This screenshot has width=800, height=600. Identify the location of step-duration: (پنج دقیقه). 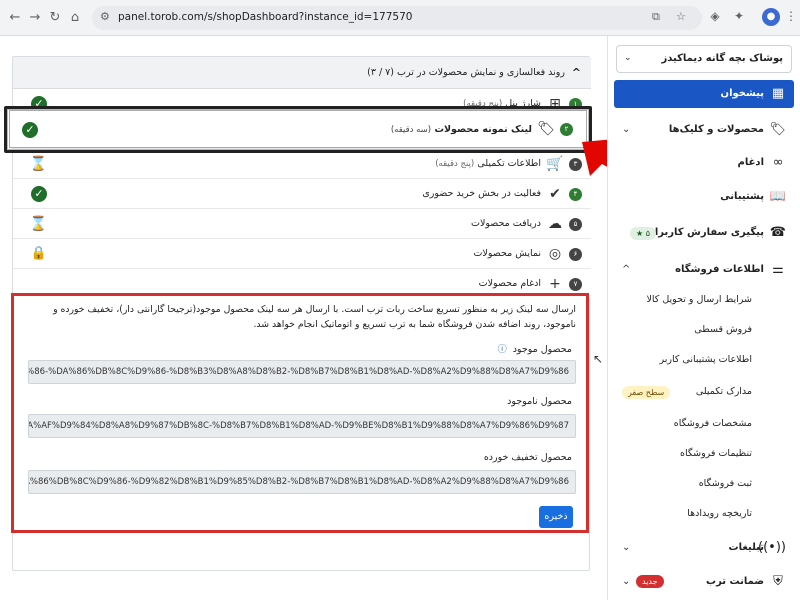
(455, 164).